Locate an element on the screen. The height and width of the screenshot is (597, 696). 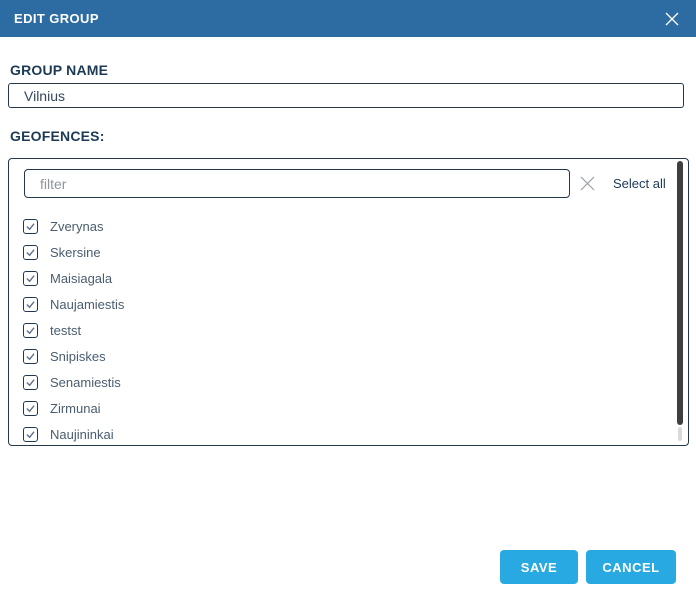
geofence-label: Snipiskes is located at coordinates (78, 356).